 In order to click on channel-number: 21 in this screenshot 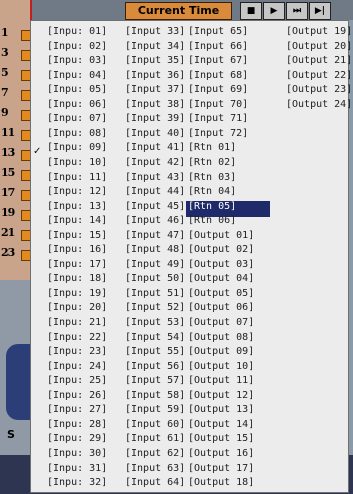, I will do `click(8, 232)`.